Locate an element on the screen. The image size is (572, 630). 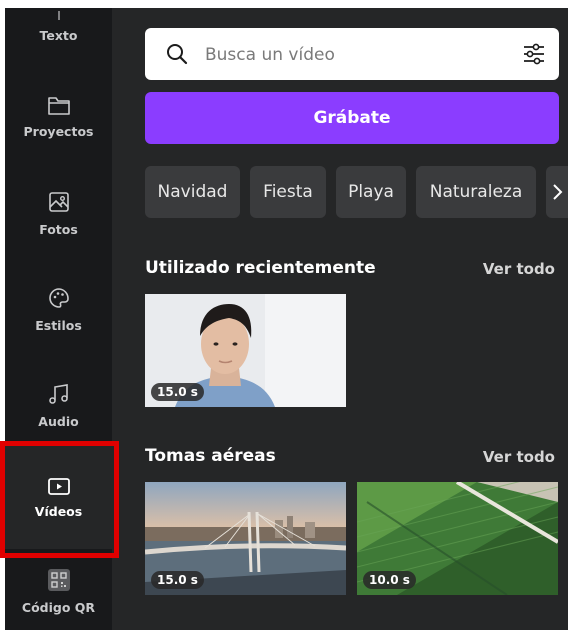
see-all-aerial-link: Ver todo is located at coordinates (519, 457).